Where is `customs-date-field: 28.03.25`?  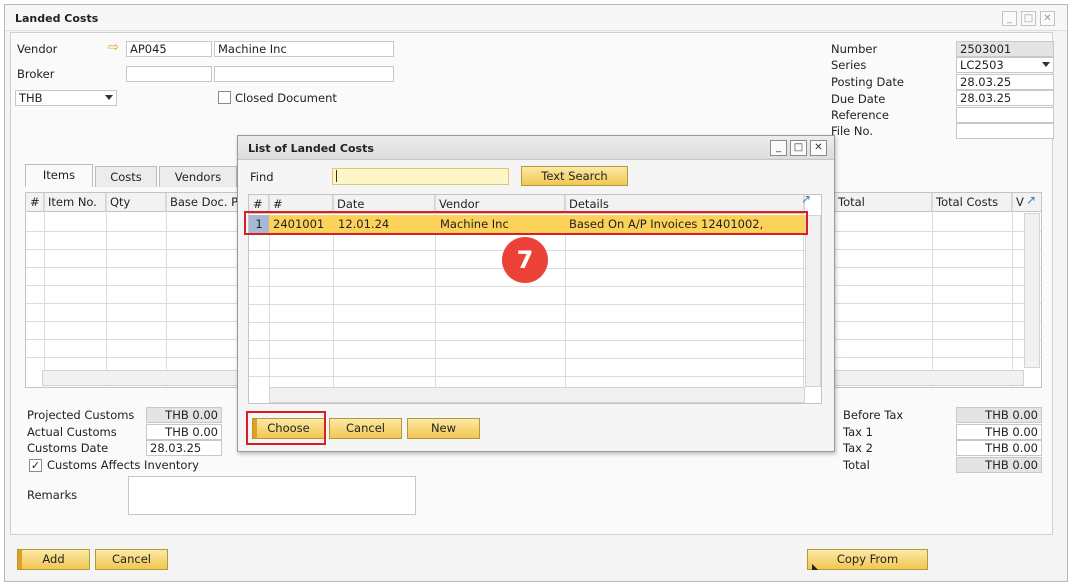
customs-date-field: 28.03.25 is located at coordinates (184, 448).